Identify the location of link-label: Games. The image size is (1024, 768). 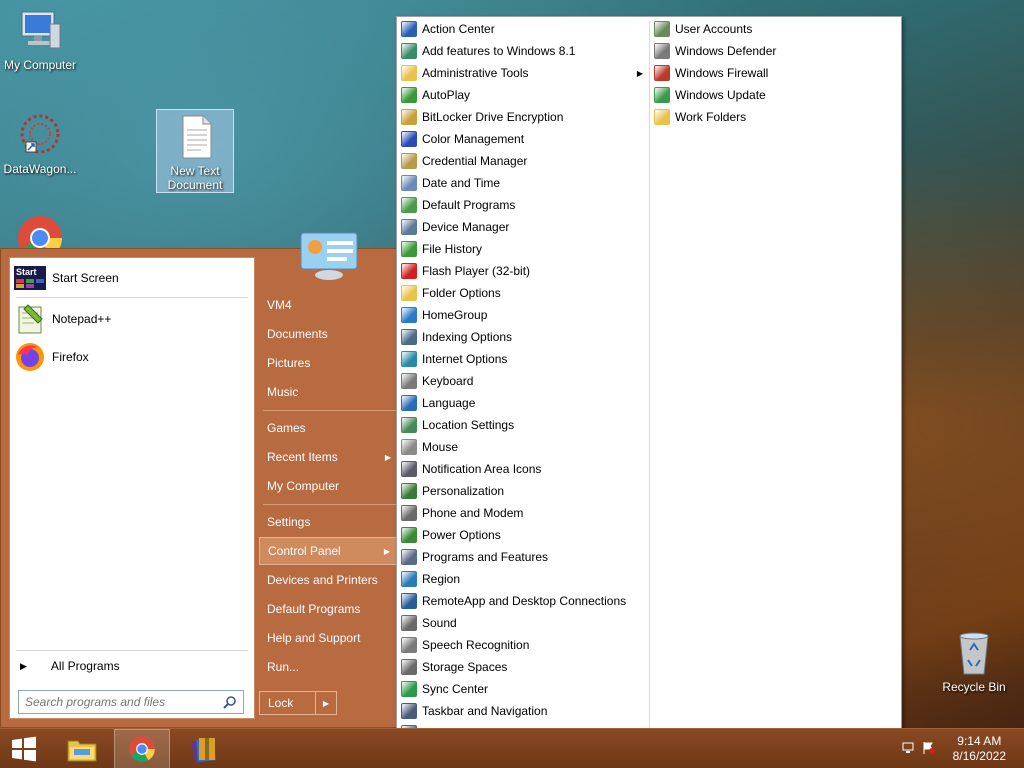
(286, 428).